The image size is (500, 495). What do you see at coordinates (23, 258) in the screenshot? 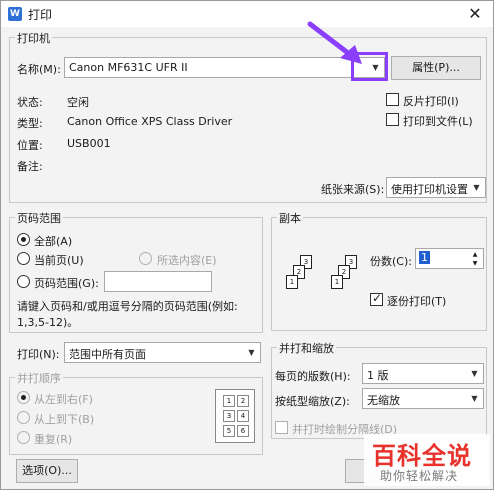
I see `range-current-radio` at bounding box center [23, 258].